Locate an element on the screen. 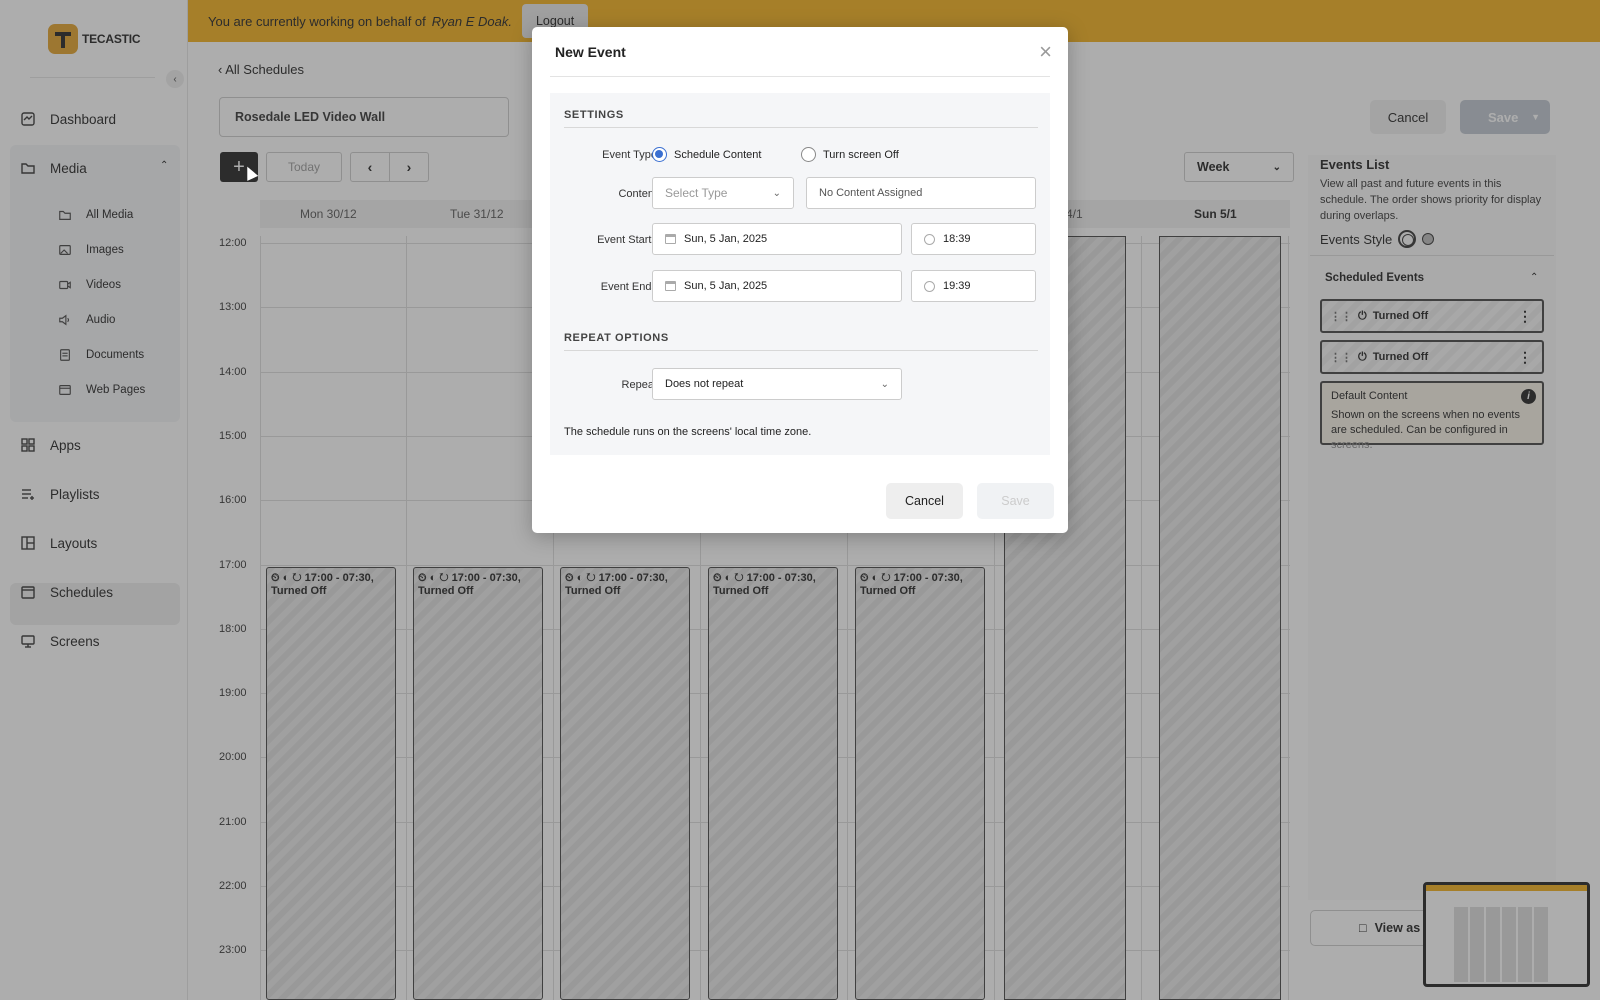  settings-section-title: SETTINGS is located at coordinates (594, 115).